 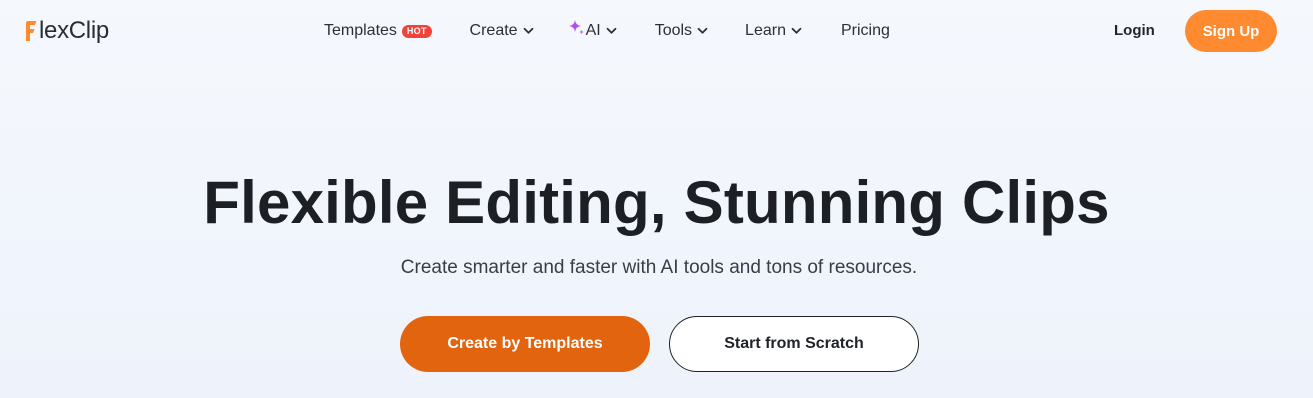 What do you see at coordinates (416, 31) in the screenshot?
I see `hot-badge: HOT` at bounding box center [416, 31].